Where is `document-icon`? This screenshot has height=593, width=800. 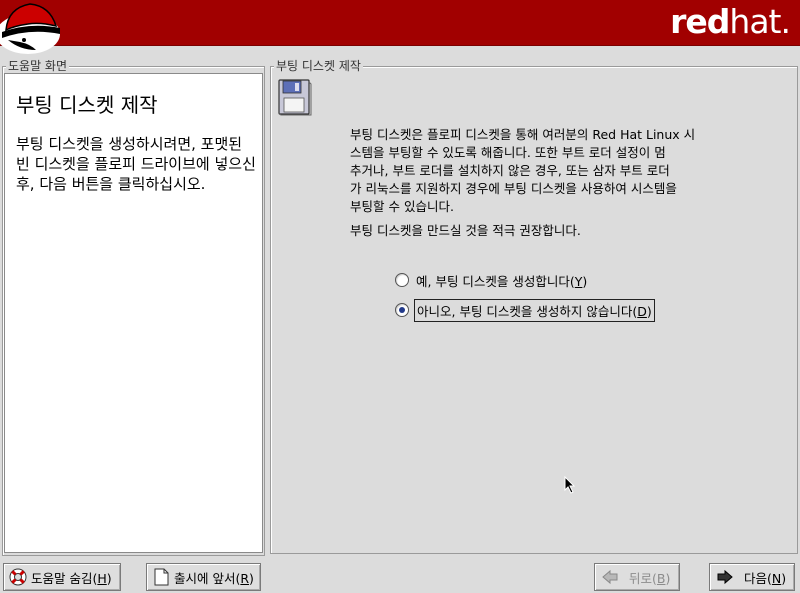 document-icon is located at coordinates (161, 577).